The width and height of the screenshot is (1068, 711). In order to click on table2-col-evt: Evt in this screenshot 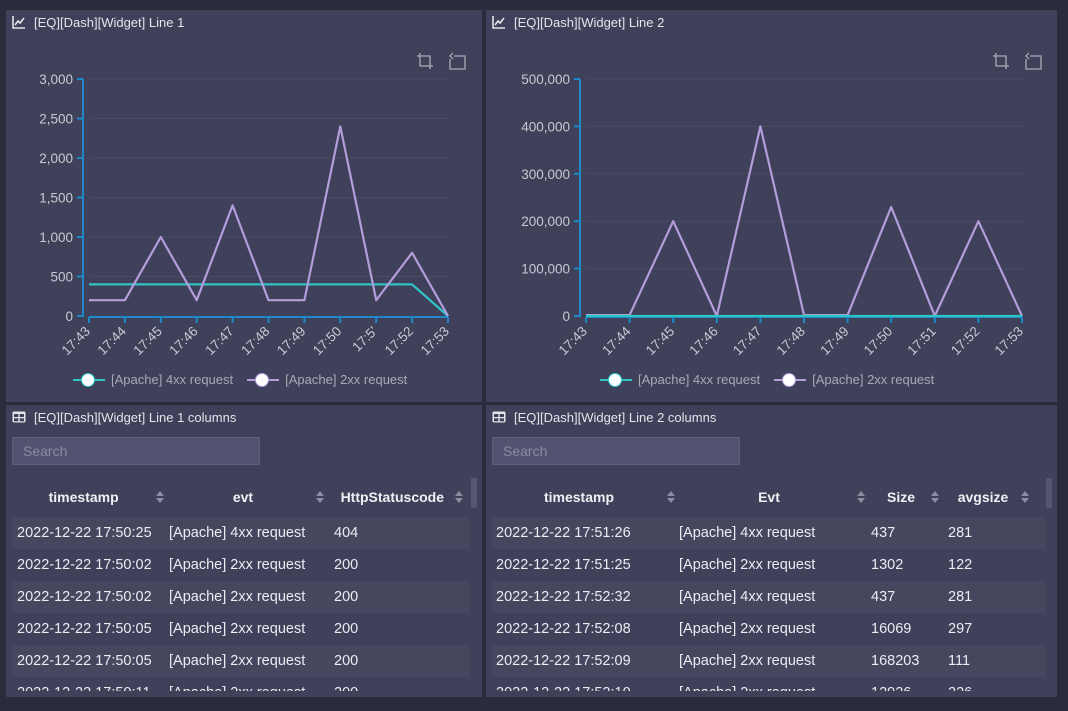, I will do `click(777, 497)`.